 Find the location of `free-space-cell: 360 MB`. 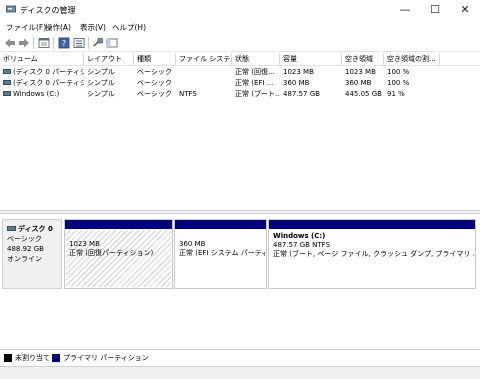

free-space-cell: 360 MB is located at coordinates (358, 83).